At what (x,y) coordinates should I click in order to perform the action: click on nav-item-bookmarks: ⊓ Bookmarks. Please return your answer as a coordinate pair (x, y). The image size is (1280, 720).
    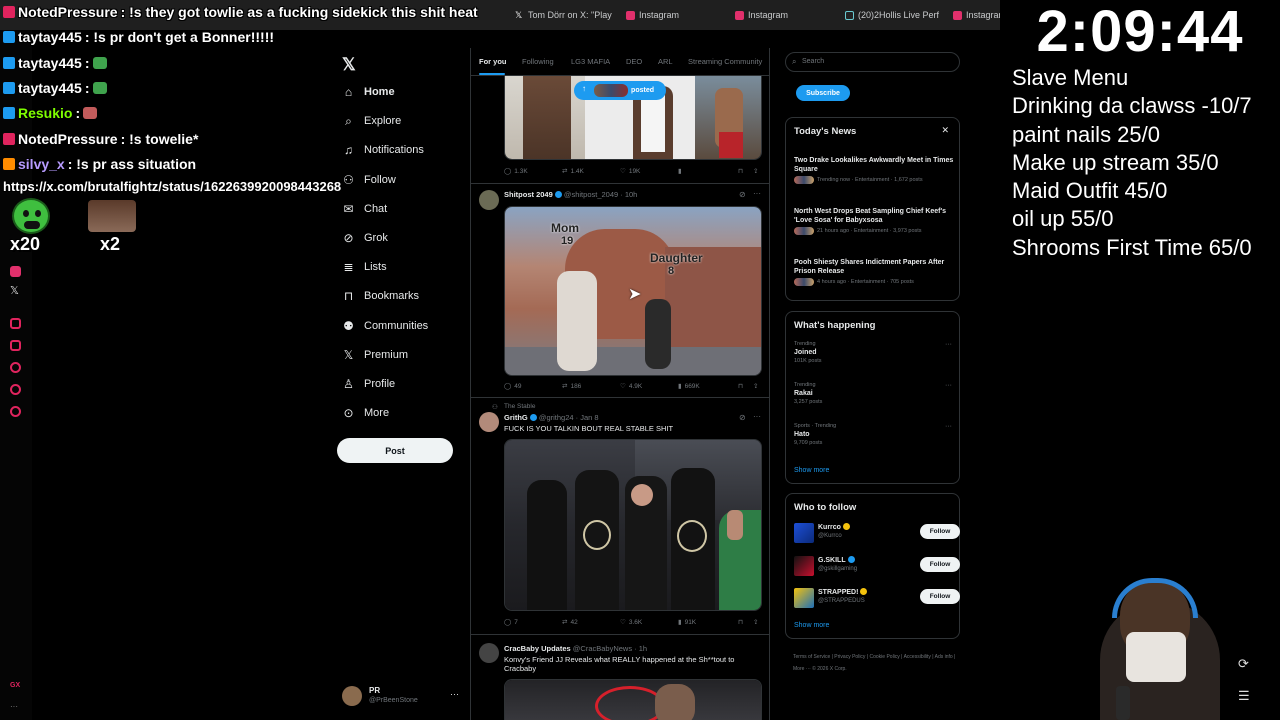
    Looking at the image, I should click on (380, 296).